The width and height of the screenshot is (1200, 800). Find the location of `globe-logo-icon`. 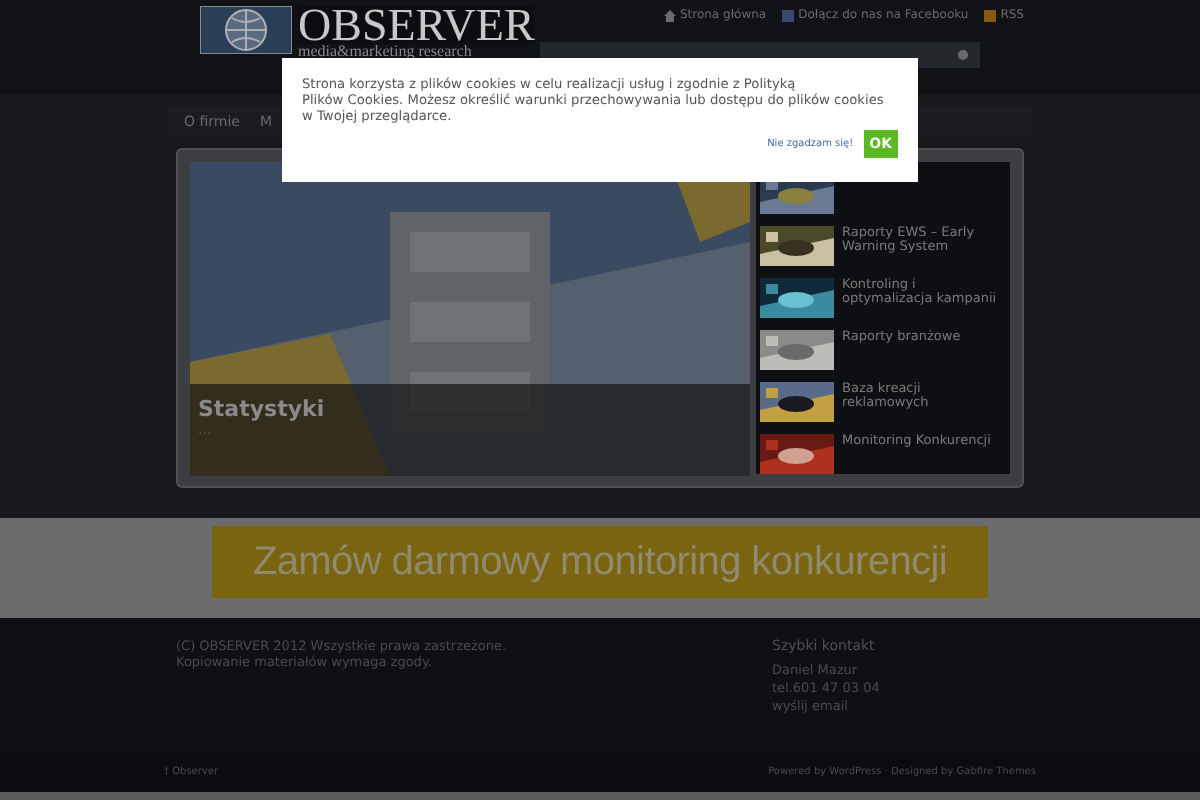

globe-logo-icon is located at coordinates (246, 30).